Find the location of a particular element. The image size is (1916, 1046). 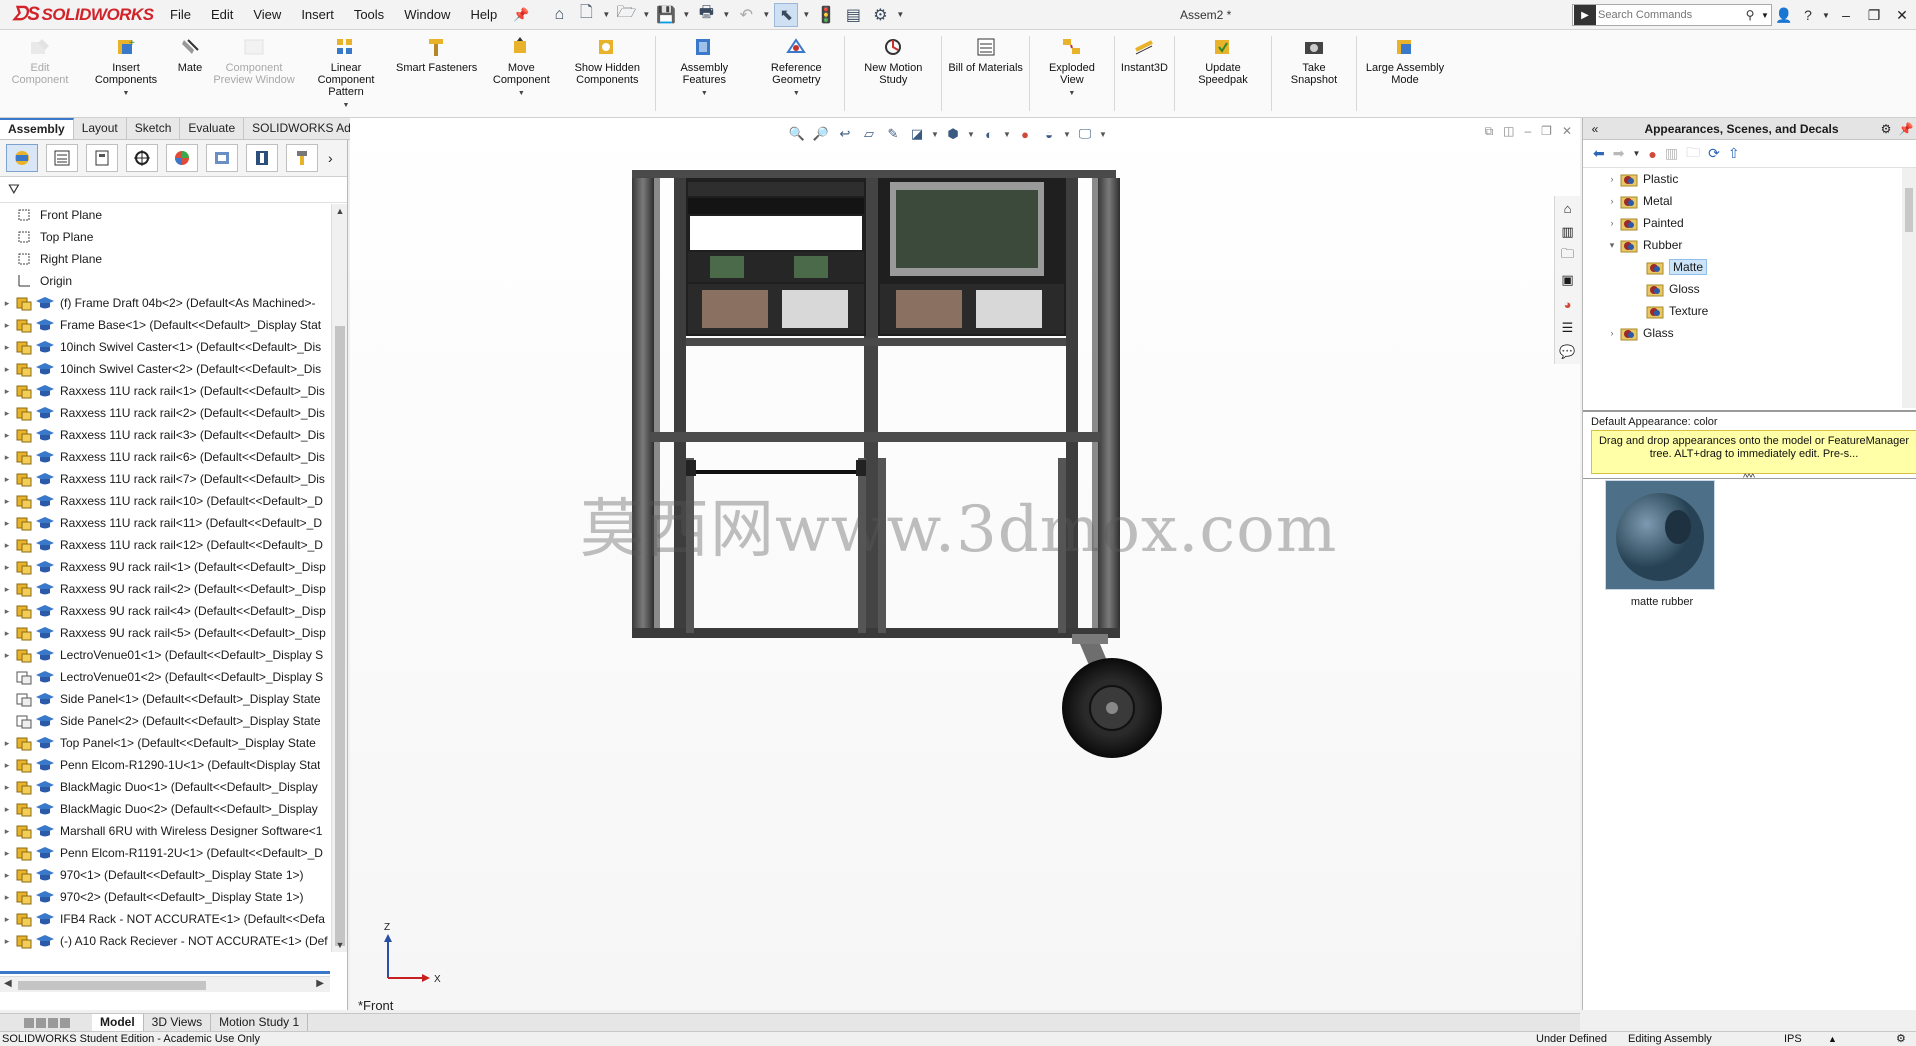

save-dropdown-icon: ▼ is located at coordinates (686, 15).